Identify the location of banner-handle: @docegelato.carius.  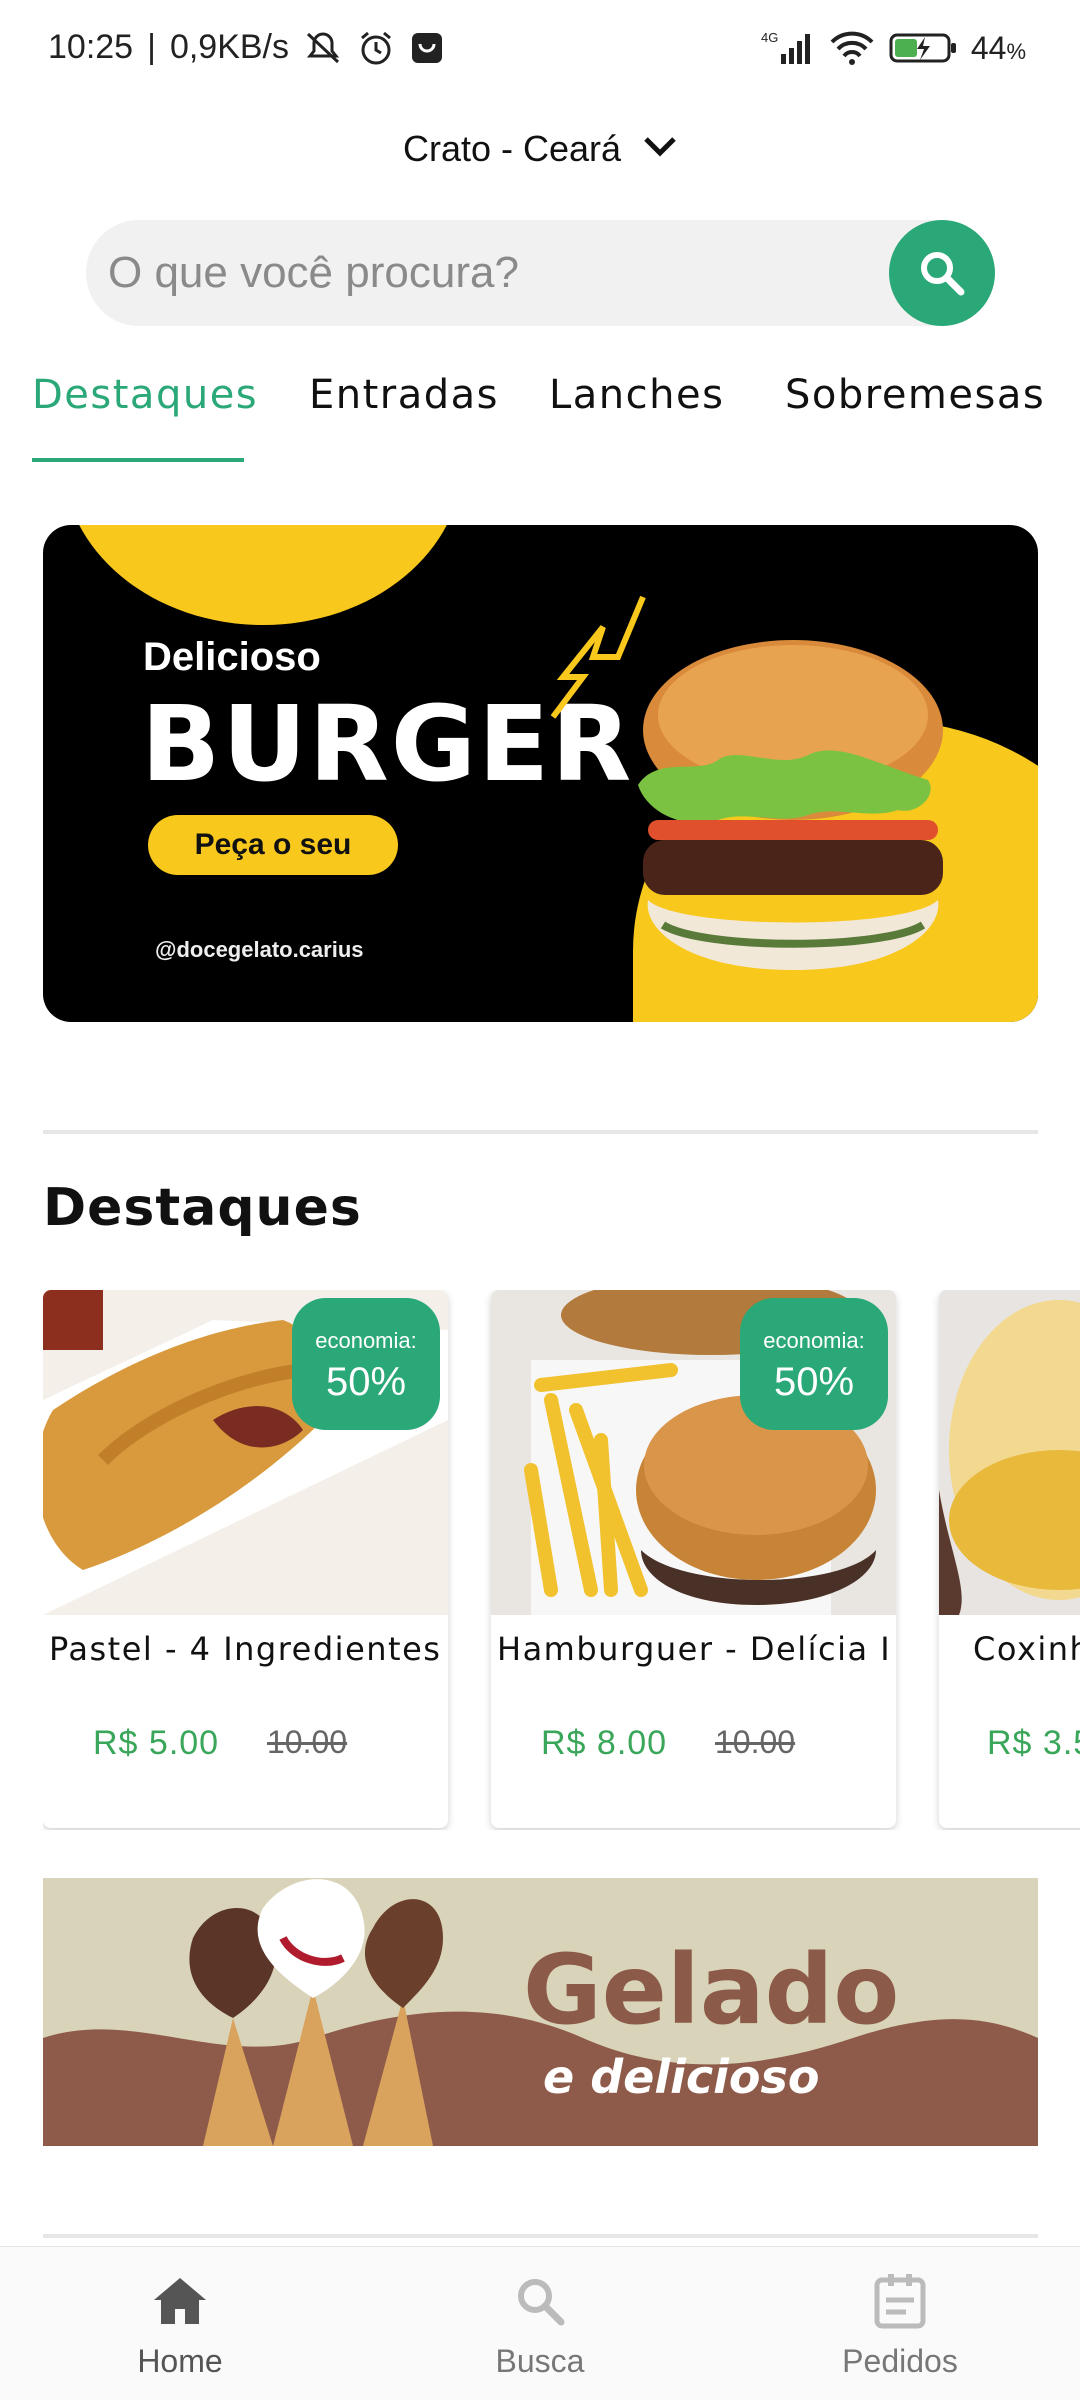
(259, 949).